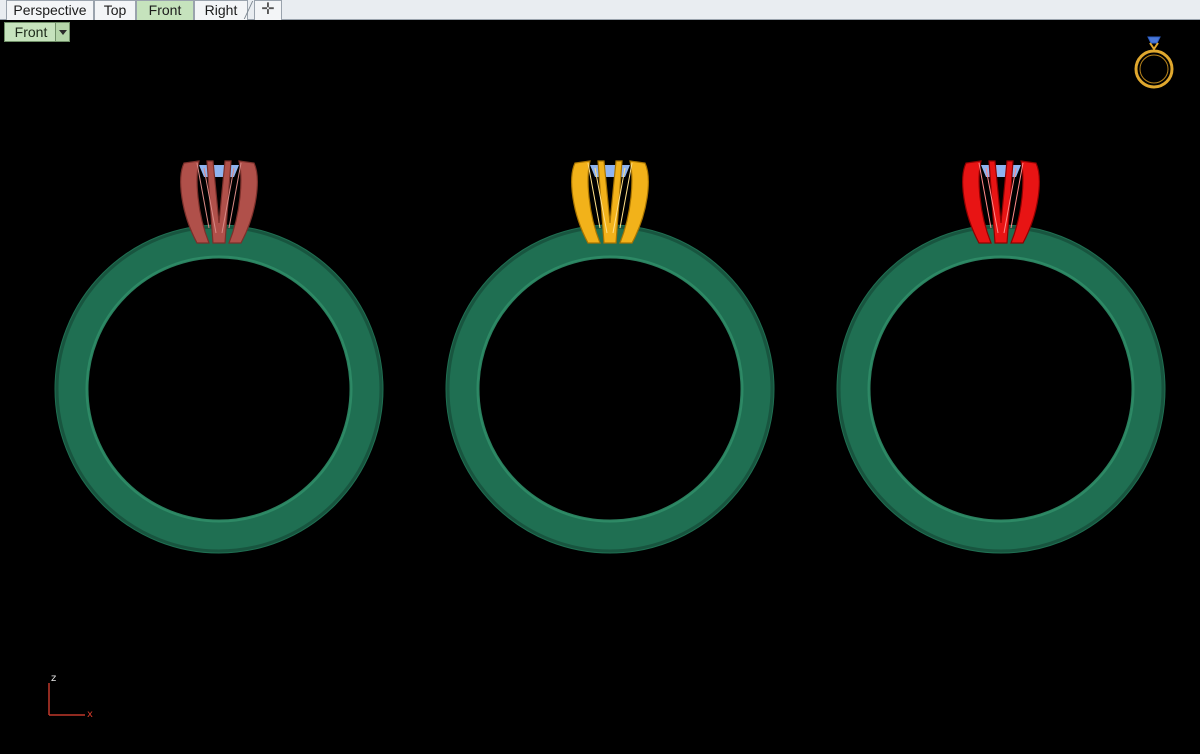 The height and width of the screenshot is (754, 1200). What do you see at coordinates (50, 10) in the screenshot?
I see `tab-perspective: Perspective` at bounding box center [50, 10].